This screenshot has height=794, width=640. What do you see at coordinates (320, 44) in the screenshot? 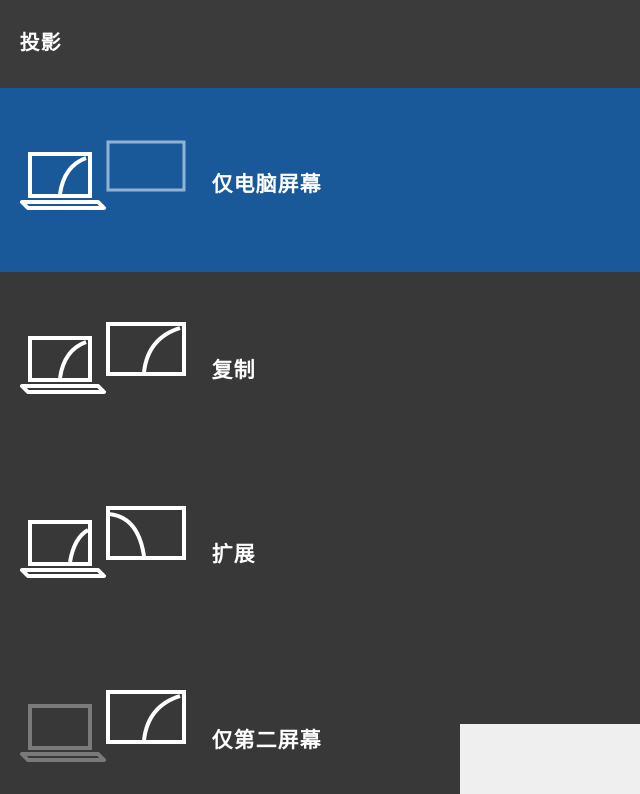
I see `panel-header: 投影` at bounding box center [320, 44].